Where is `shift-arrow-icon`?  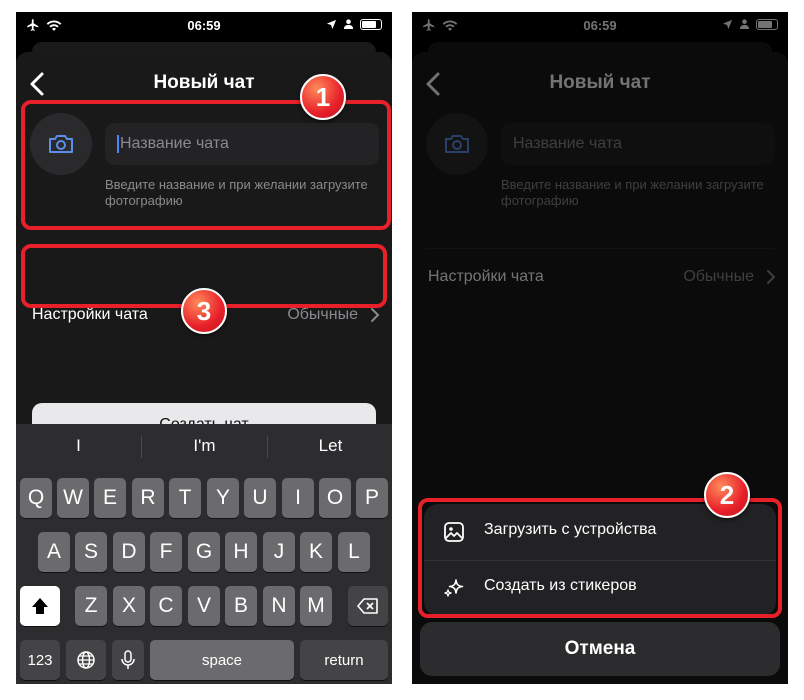
shift-arrow-icon is located at coordinates (40, 606).